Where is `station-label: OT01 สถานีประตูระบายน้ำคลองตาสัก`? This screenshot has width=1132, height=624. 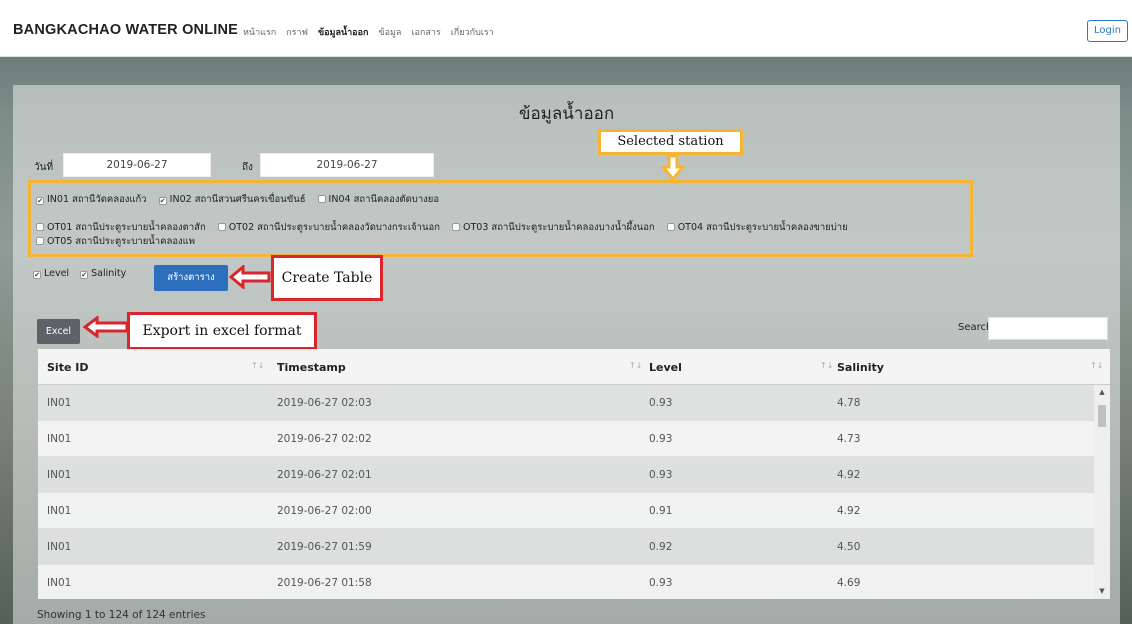
station-label: OT01 สถานีประตูระบายน้ำคลองตาสัก is located at coordinates (126, 227).